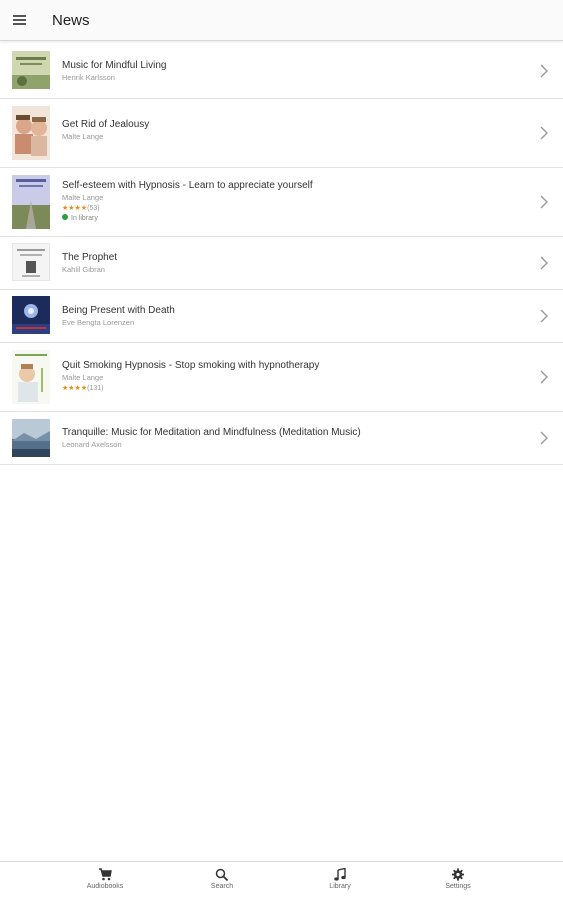 This screenshot has width=563, height=901. What do you see at coordinates (65, 217) in the screenshot?
I see `in-library-dot-icon` at bounding box center [65, 217].